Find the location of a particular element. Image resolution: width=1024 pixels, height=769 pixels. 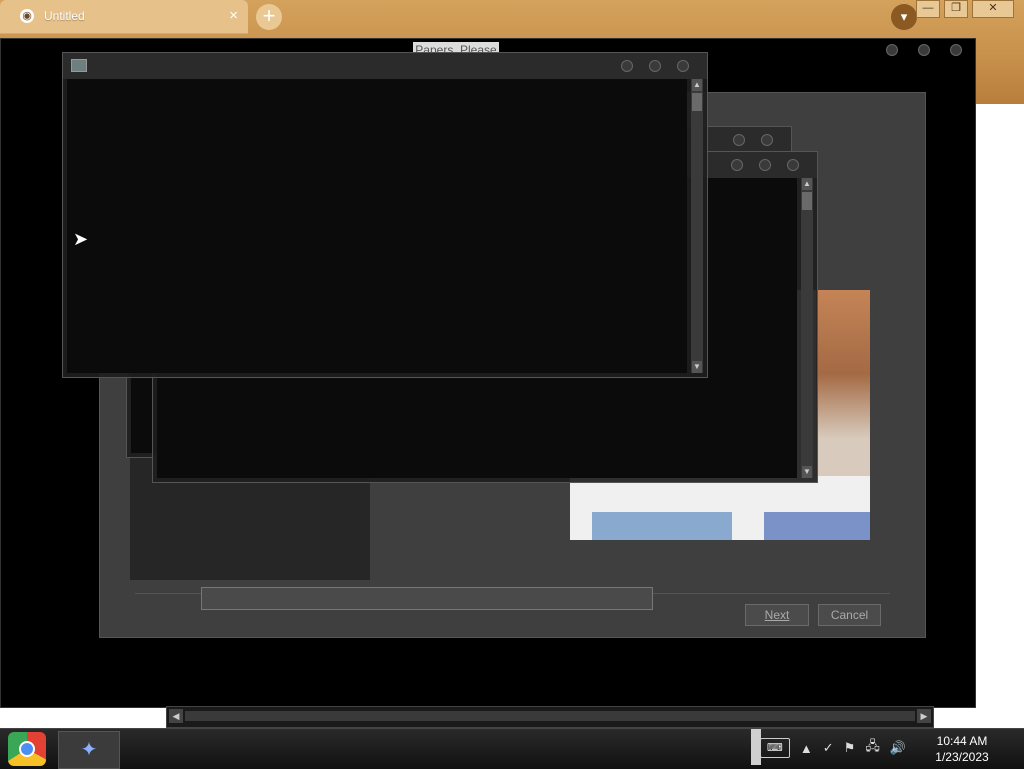

taskbar-grip is located at coordinates (756, 747).